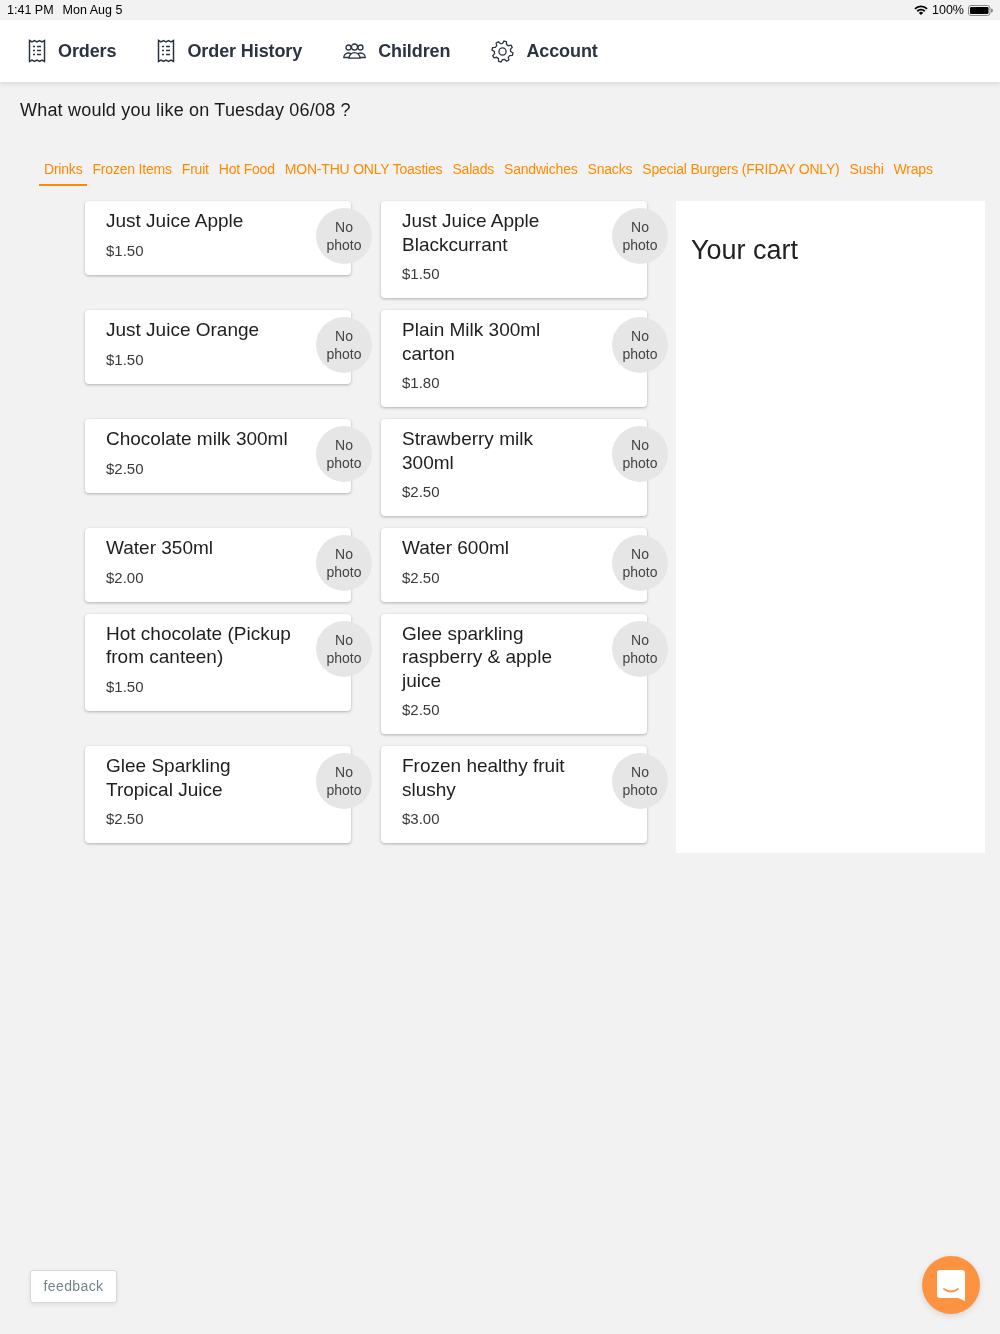 The width and height of the screenshot is (1000, 1334). Describe the element at coordinates (72, 51) in the screenshot. I see `nav-link: Orders` at that location.